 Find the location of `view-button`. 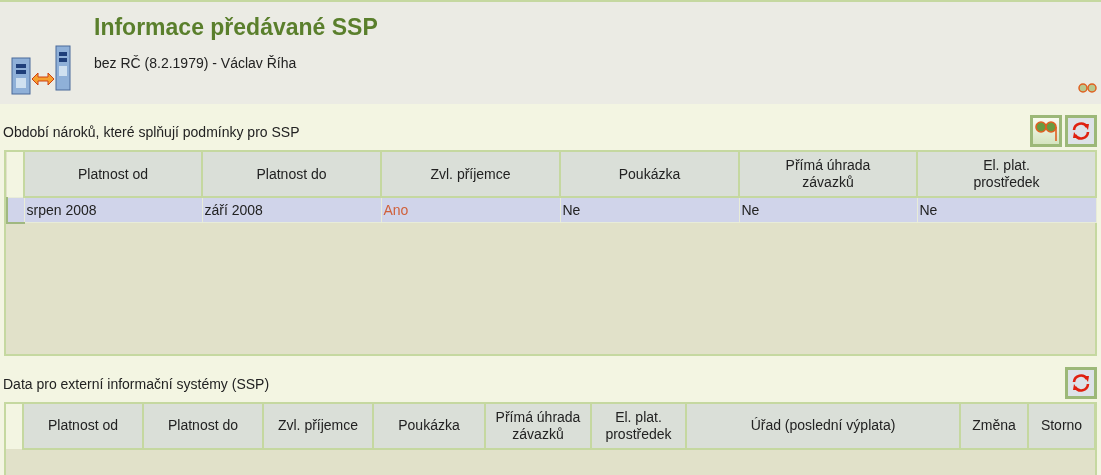

view-button is located at coordinates (1046, 131).